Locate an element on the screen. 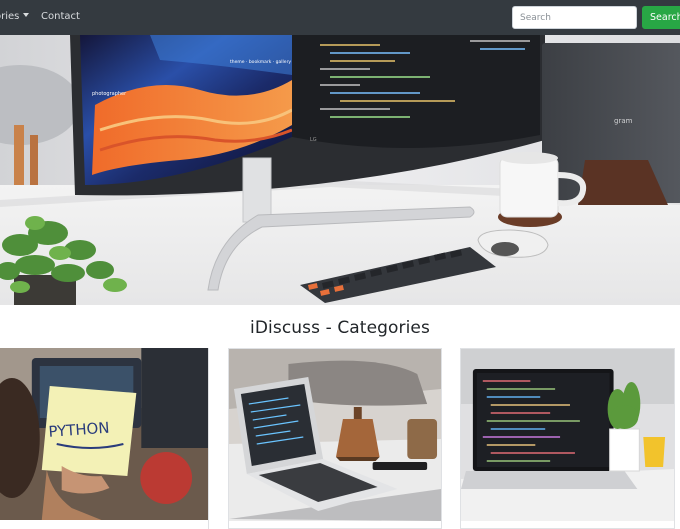 This screenshot has height=529, width=680. laptop-coffee-category-image is located at coordinates (335, 435).